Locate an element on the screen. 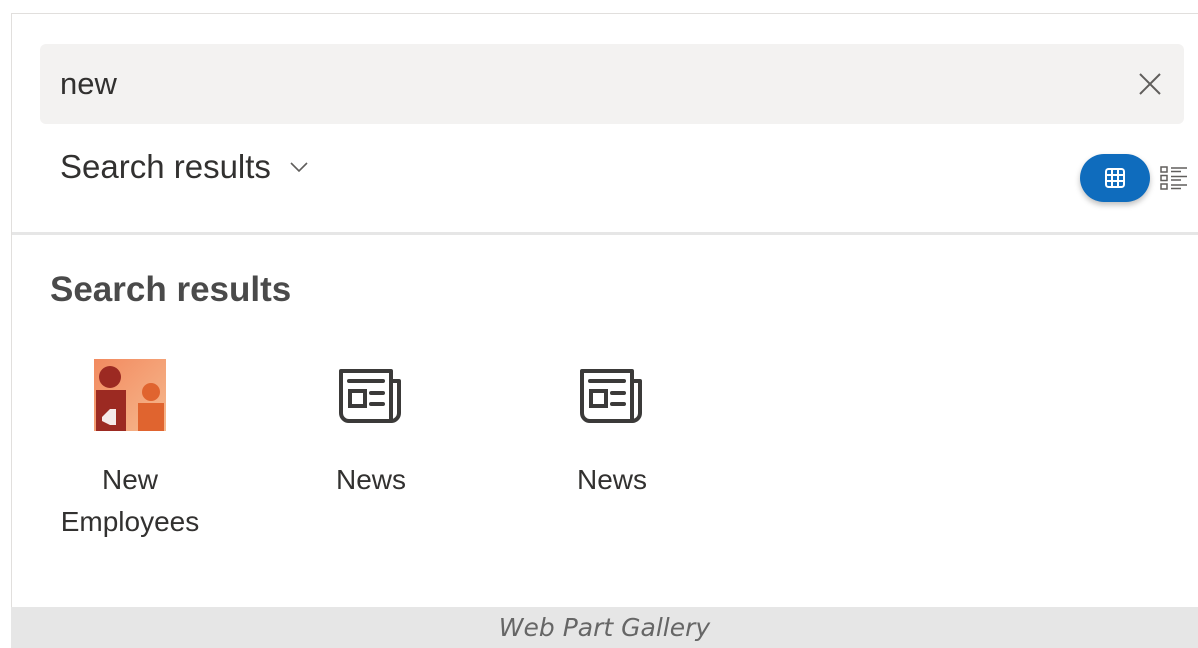 The height and width of the screenshot is (648, 1198). search-filter-dropdown: Search results is located at coordinates (185, 167).